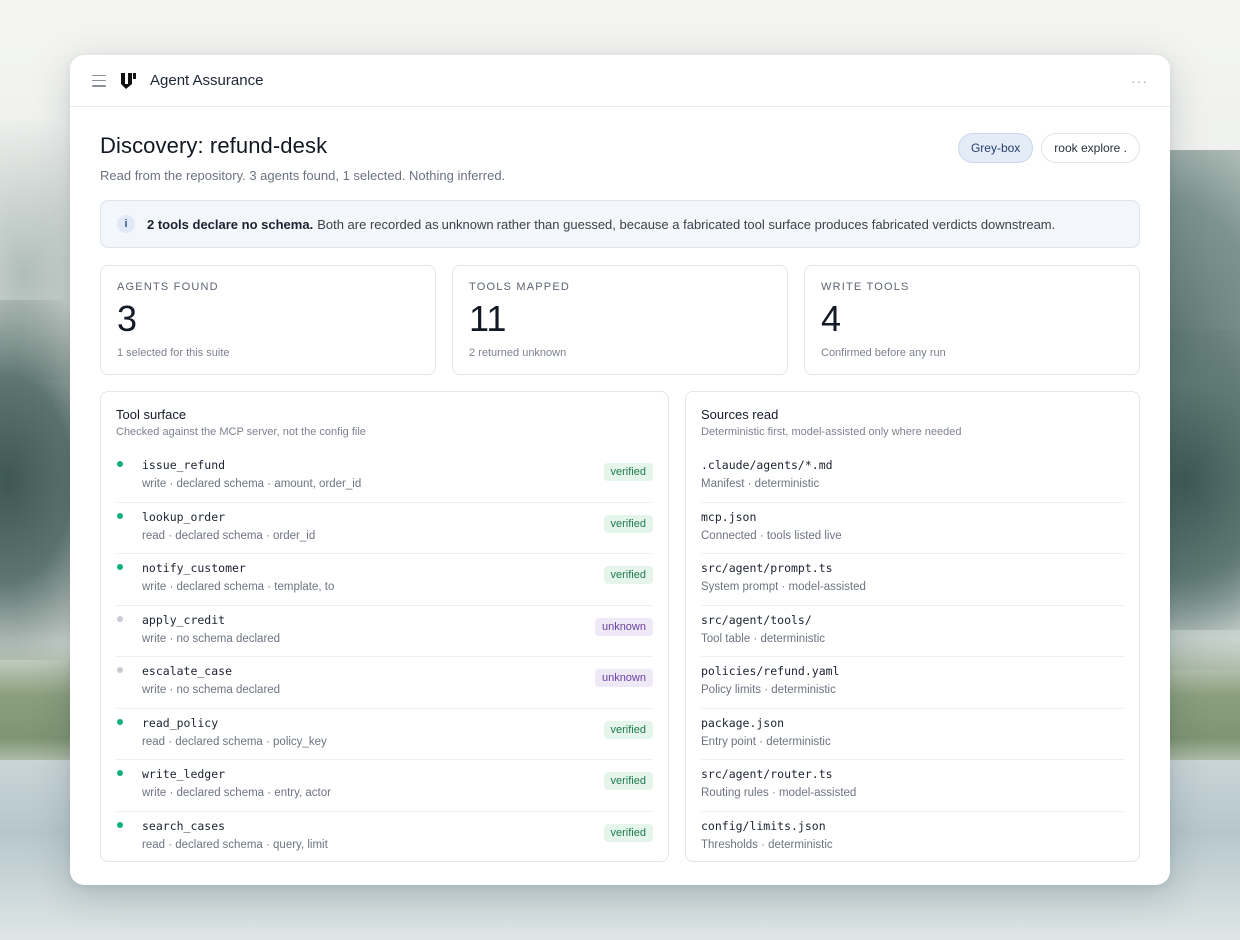  I want to click on stat-card-tools: Tools mapped 11 2 returned unknown, so click(620, 320).